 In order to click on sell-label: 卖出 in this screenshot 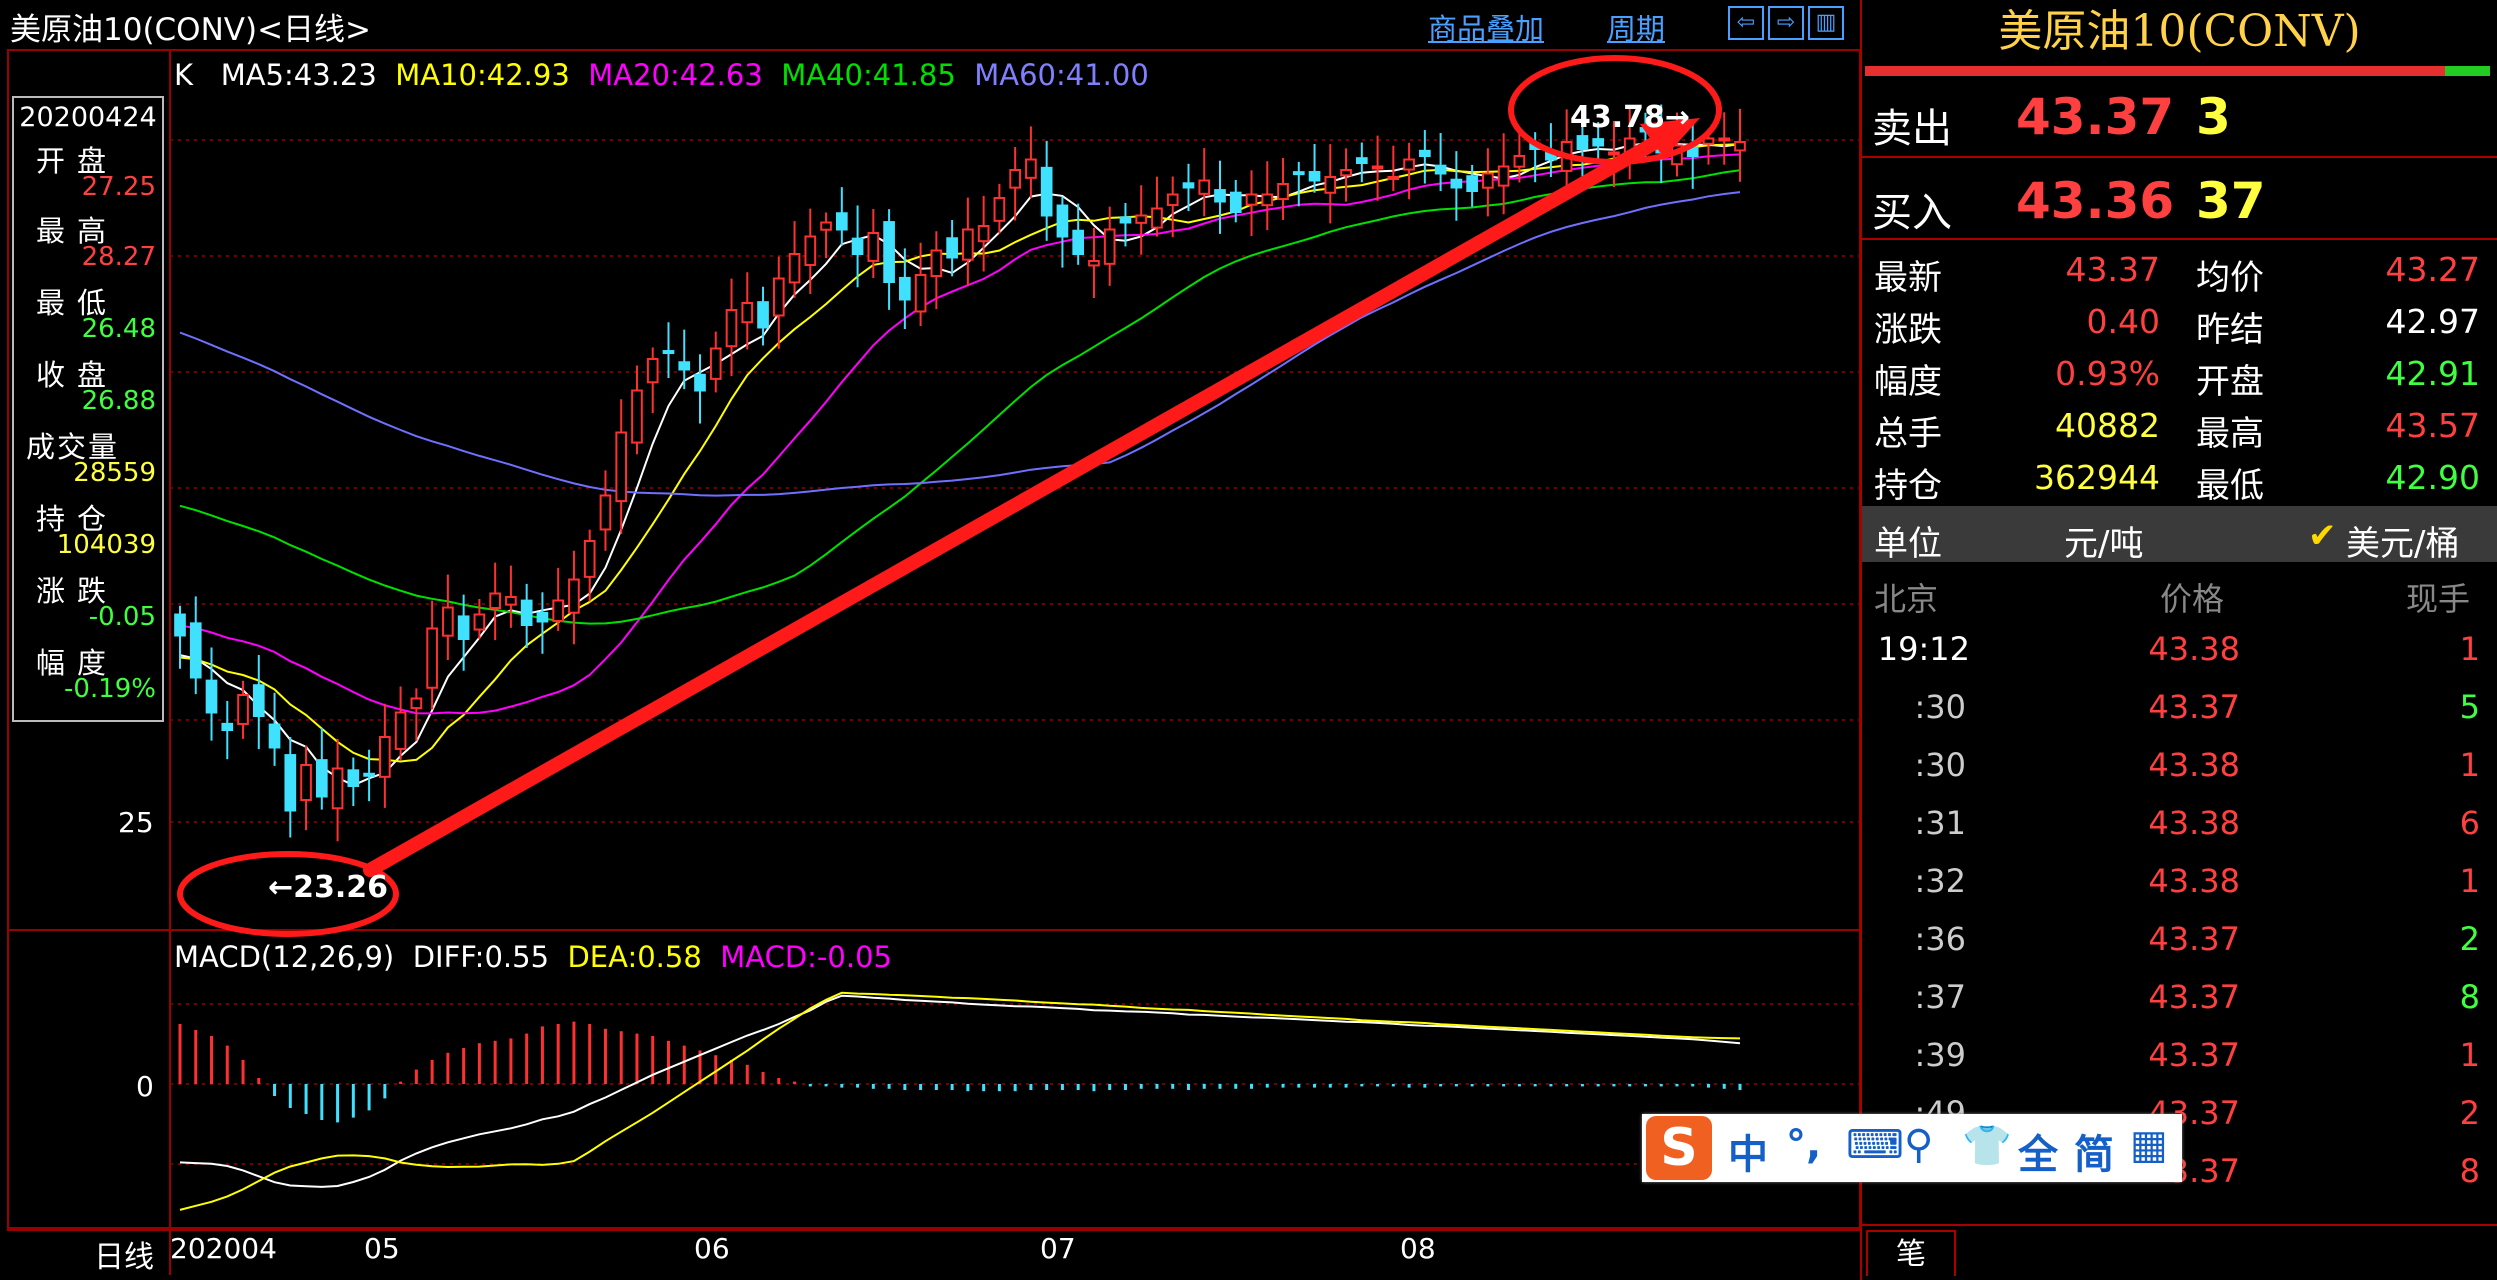, I will do `click(1912, 129)`.